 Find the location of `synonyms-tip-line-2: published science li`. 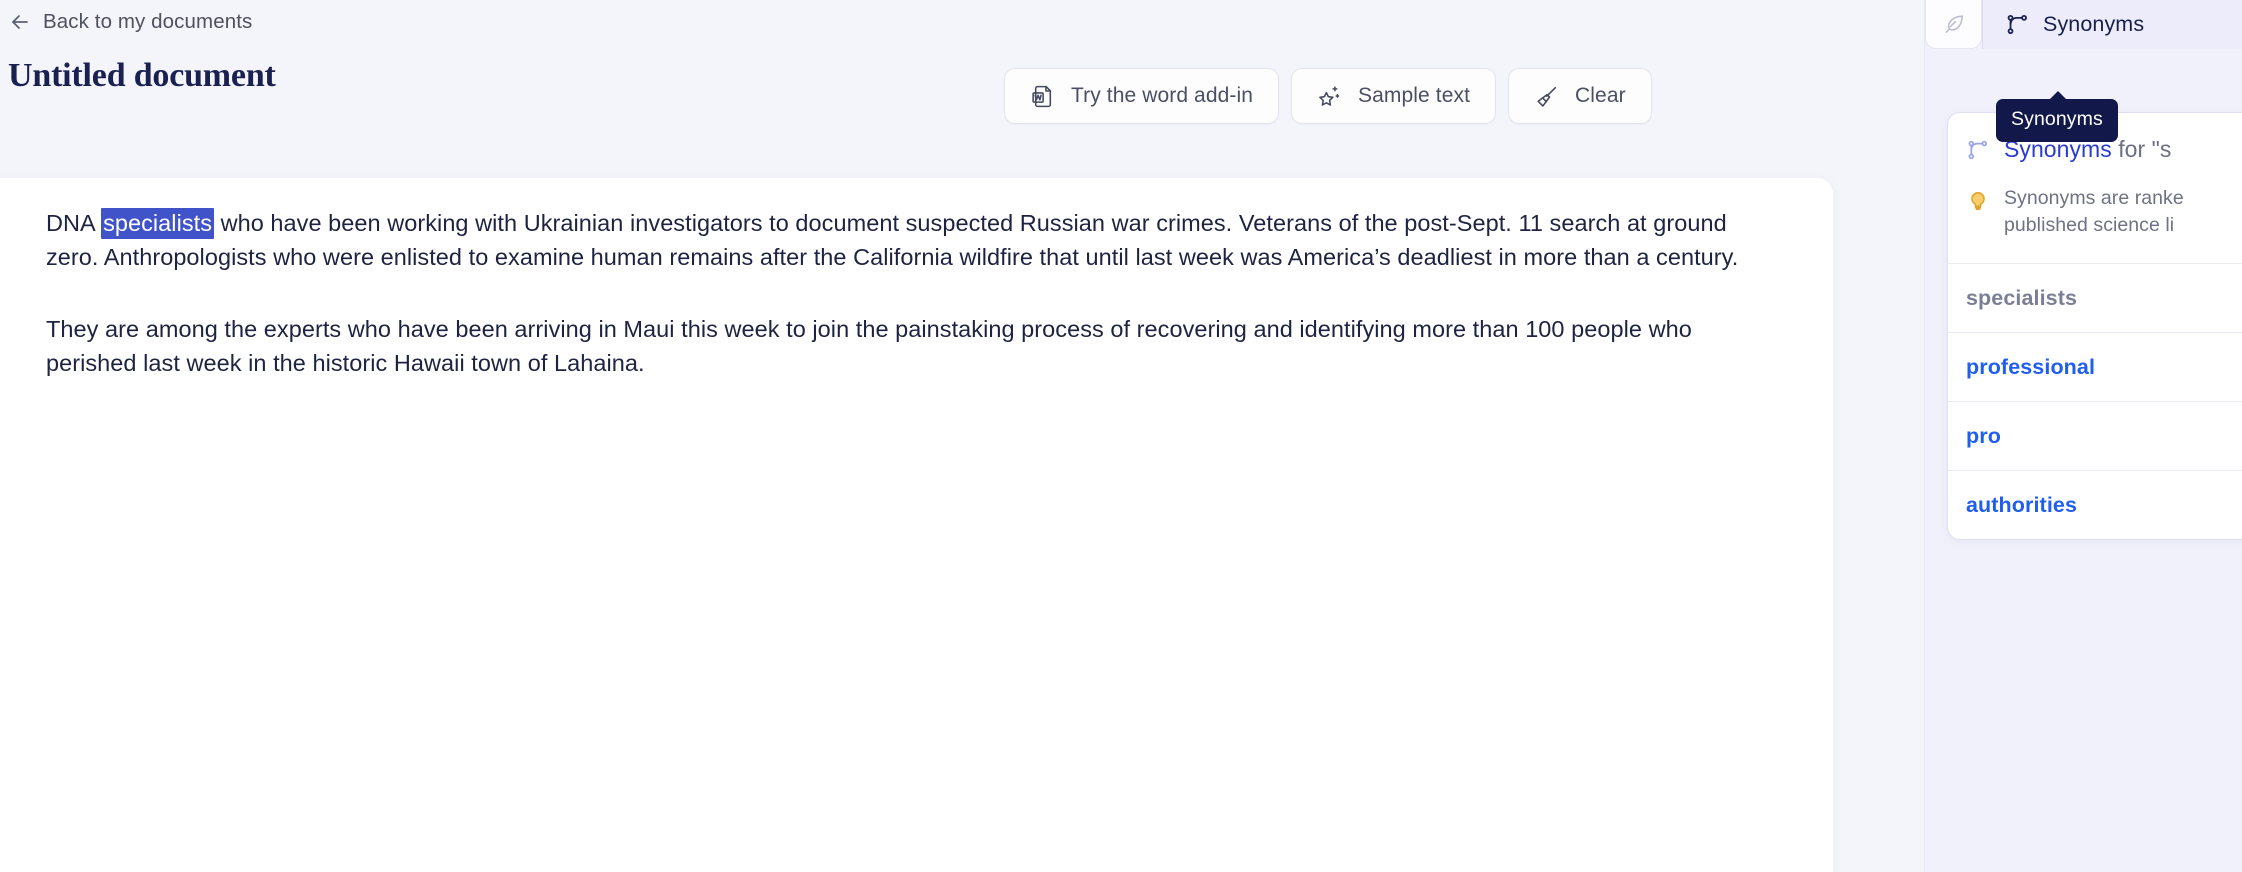

synonyms-tip-line-2: published science li is located at coordinates (2089, 225).